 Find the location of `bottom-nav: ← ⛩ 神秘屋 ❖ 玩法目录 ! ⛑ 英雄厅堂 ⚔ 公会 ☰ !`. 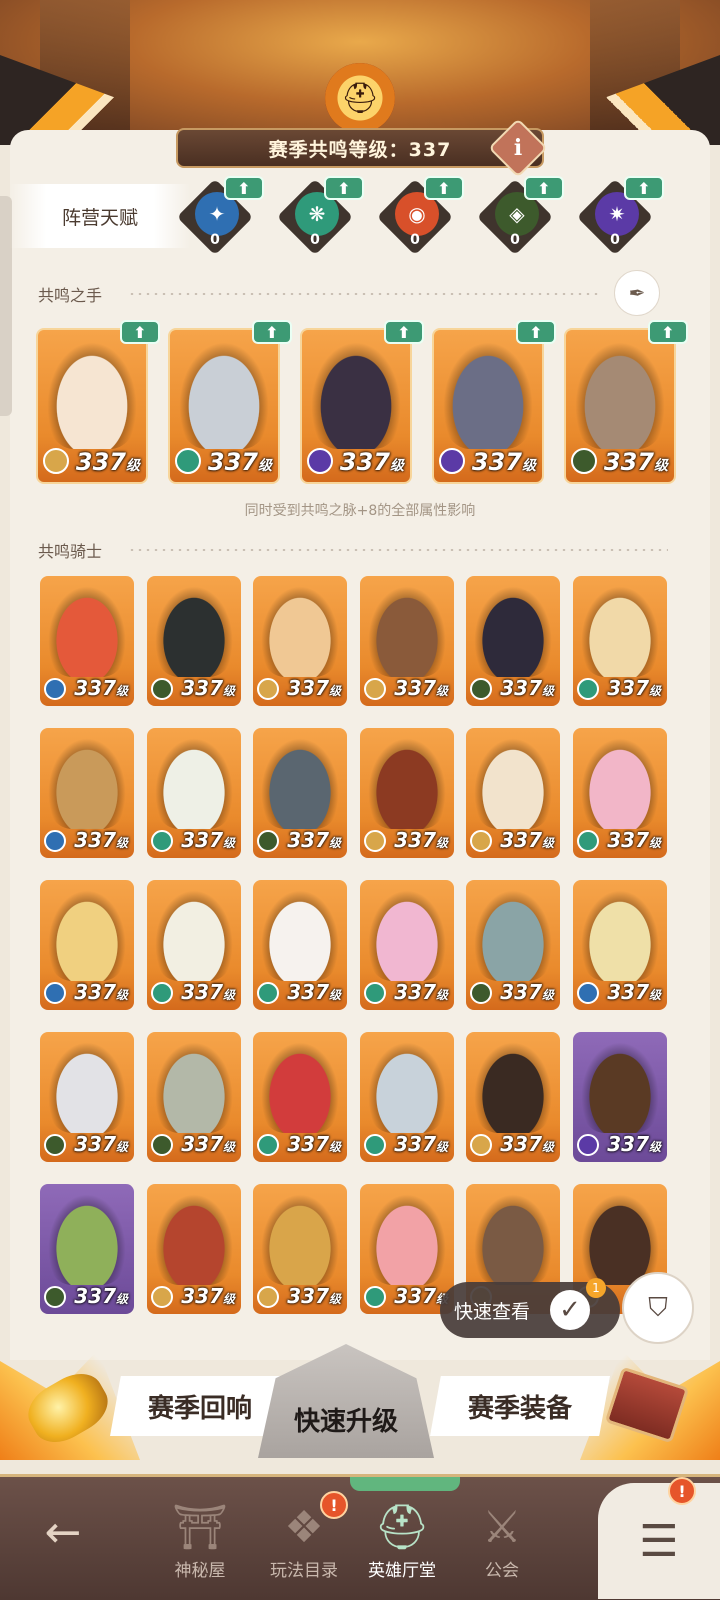

bottom-nav: ← ⛩ 神秘屋 ❖ 玩法目录 ! ⛑ 英雄厅堂 ⚔ 公会 ☰ ! is located at coordinates (360, 1537).